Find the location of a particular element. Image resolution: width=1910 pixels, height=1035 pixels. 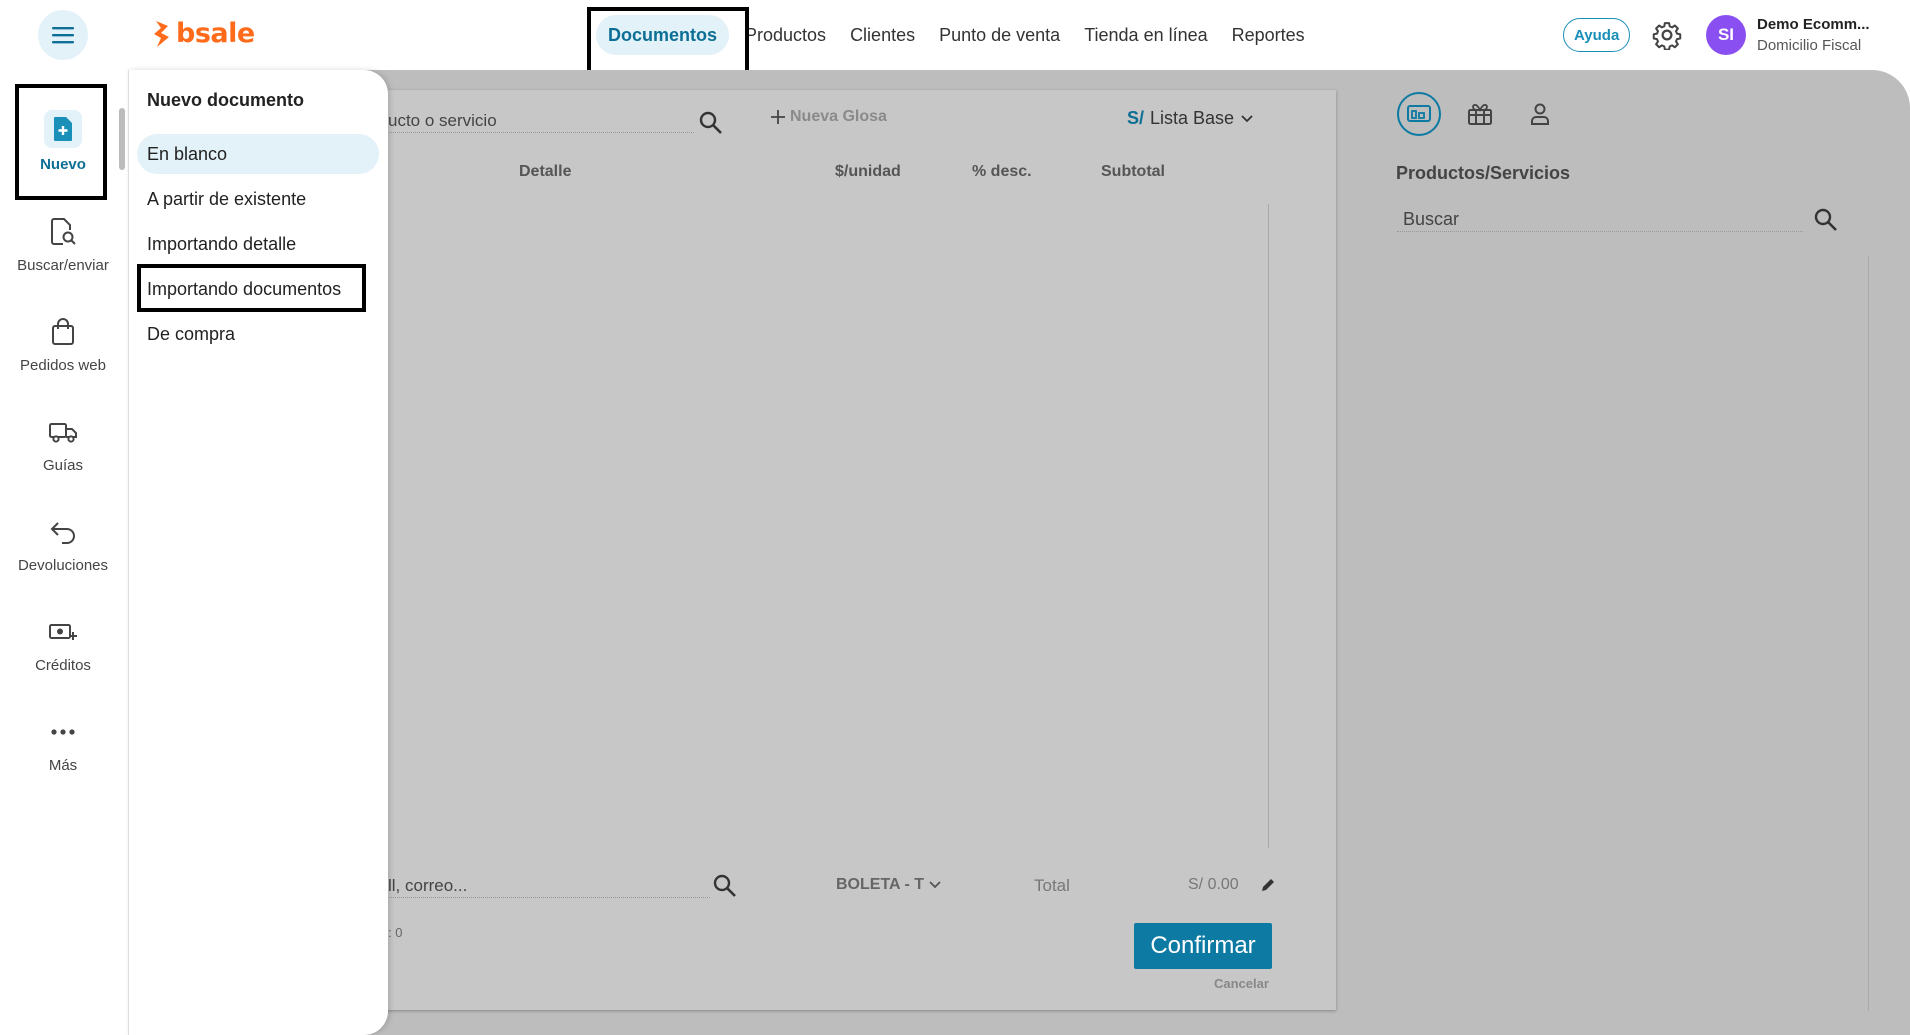

help-button: Ayuda is located at coordinates (1597, 35).